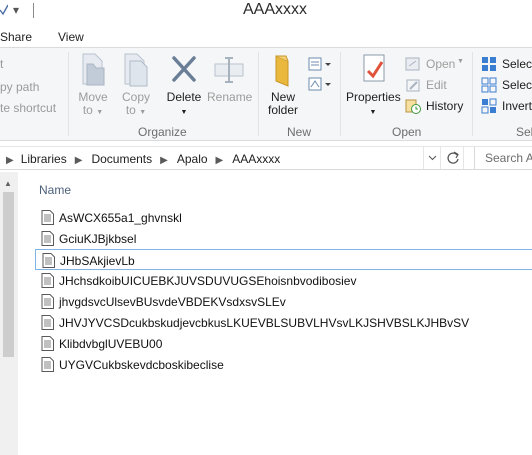 The image size is (532, 455). Describe the element at coordinates (445, 106) in the screenshot. I see `history-label: History` at that location.